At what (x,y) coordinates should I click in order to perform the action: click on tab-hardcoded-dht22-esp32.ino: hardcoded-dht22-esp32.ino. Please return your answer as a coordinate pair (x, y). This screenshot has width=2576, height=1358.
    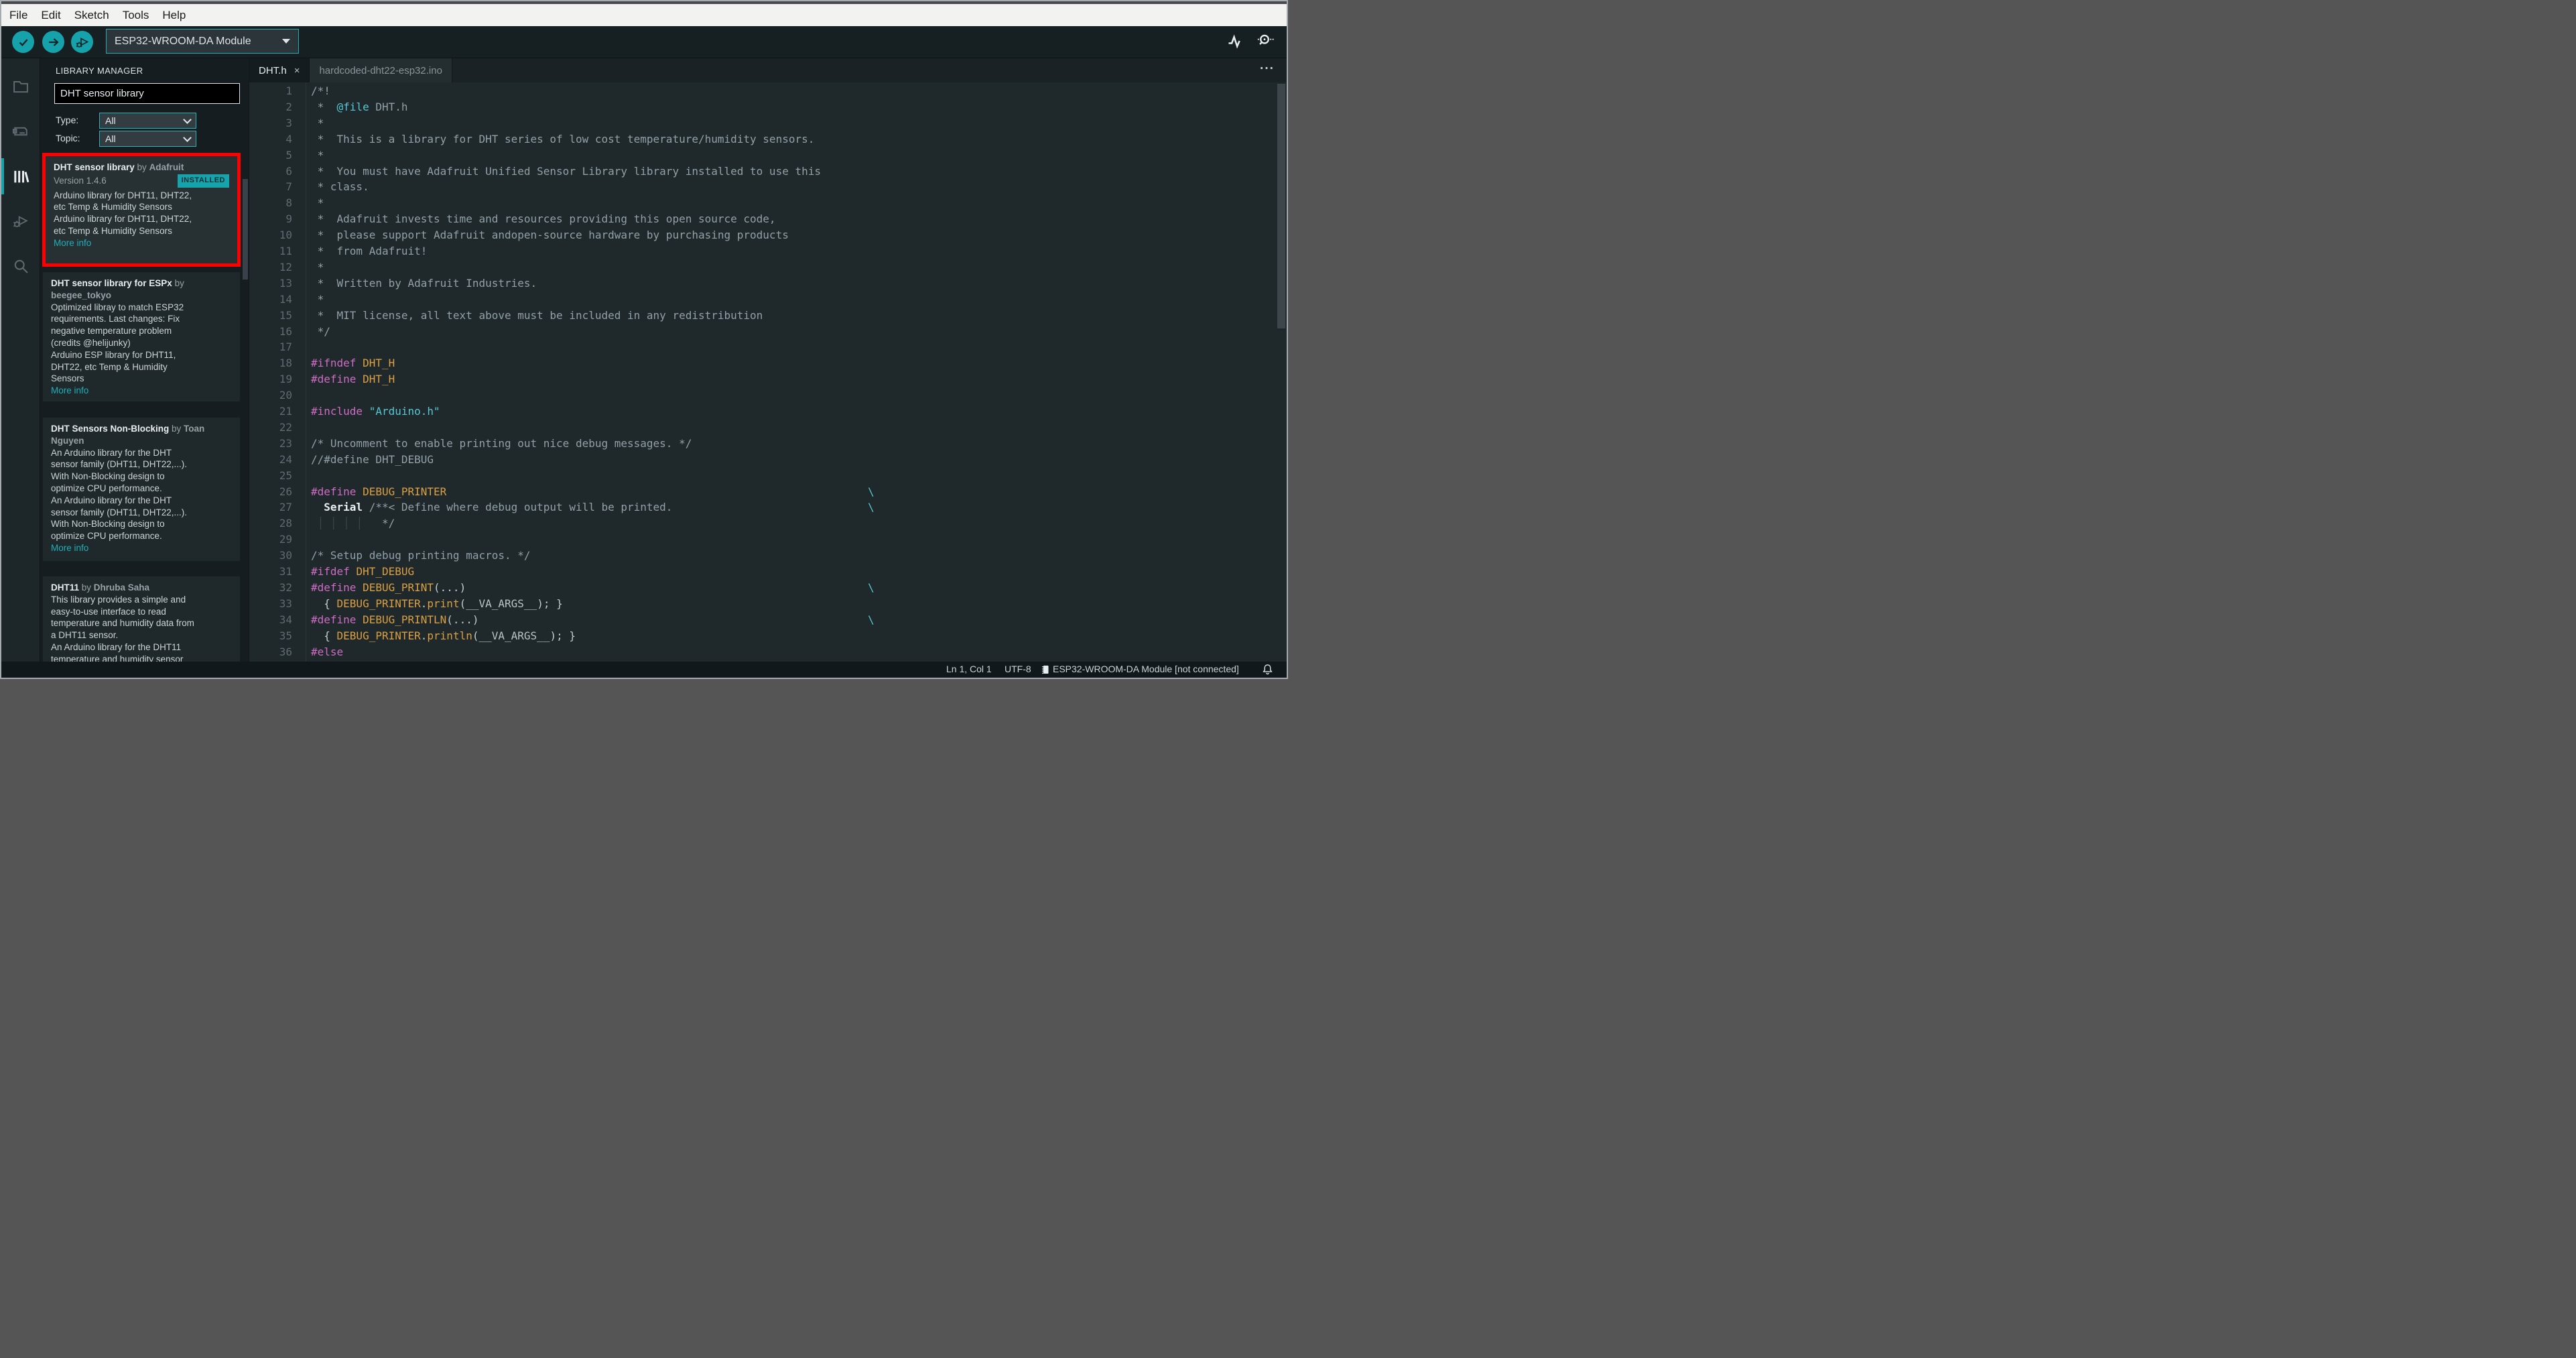
    Looking at the image, I should click on (381, 70).